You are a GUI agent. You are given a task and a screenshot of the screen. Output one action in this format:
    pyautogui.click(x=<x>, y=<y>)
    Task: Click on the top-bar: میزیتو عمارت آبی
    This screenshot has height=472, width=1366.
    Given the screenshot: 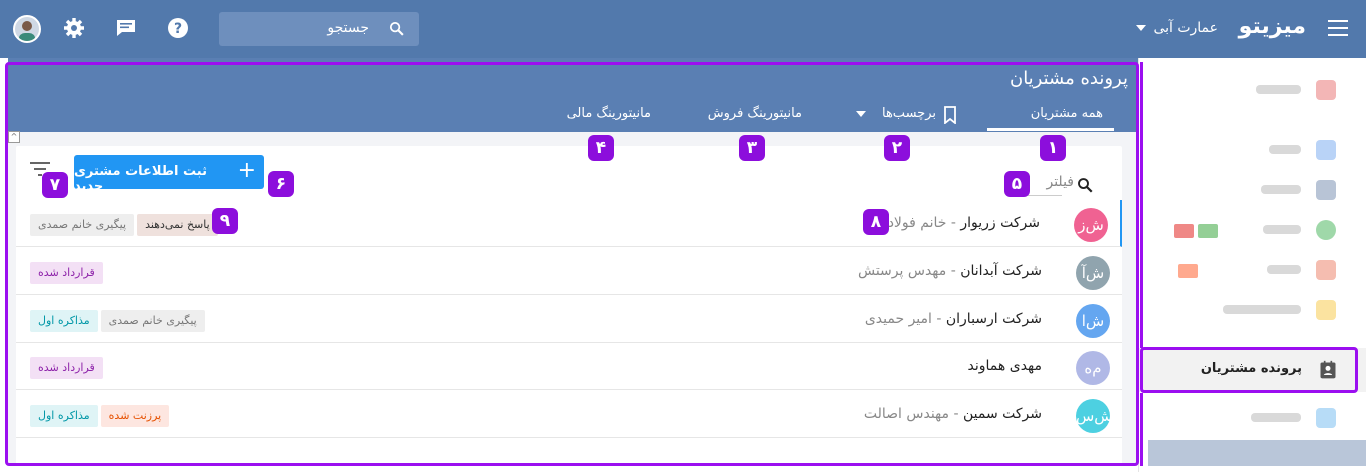 What is the action you would take?
    pyautogui.click(x=683, y=29)
    